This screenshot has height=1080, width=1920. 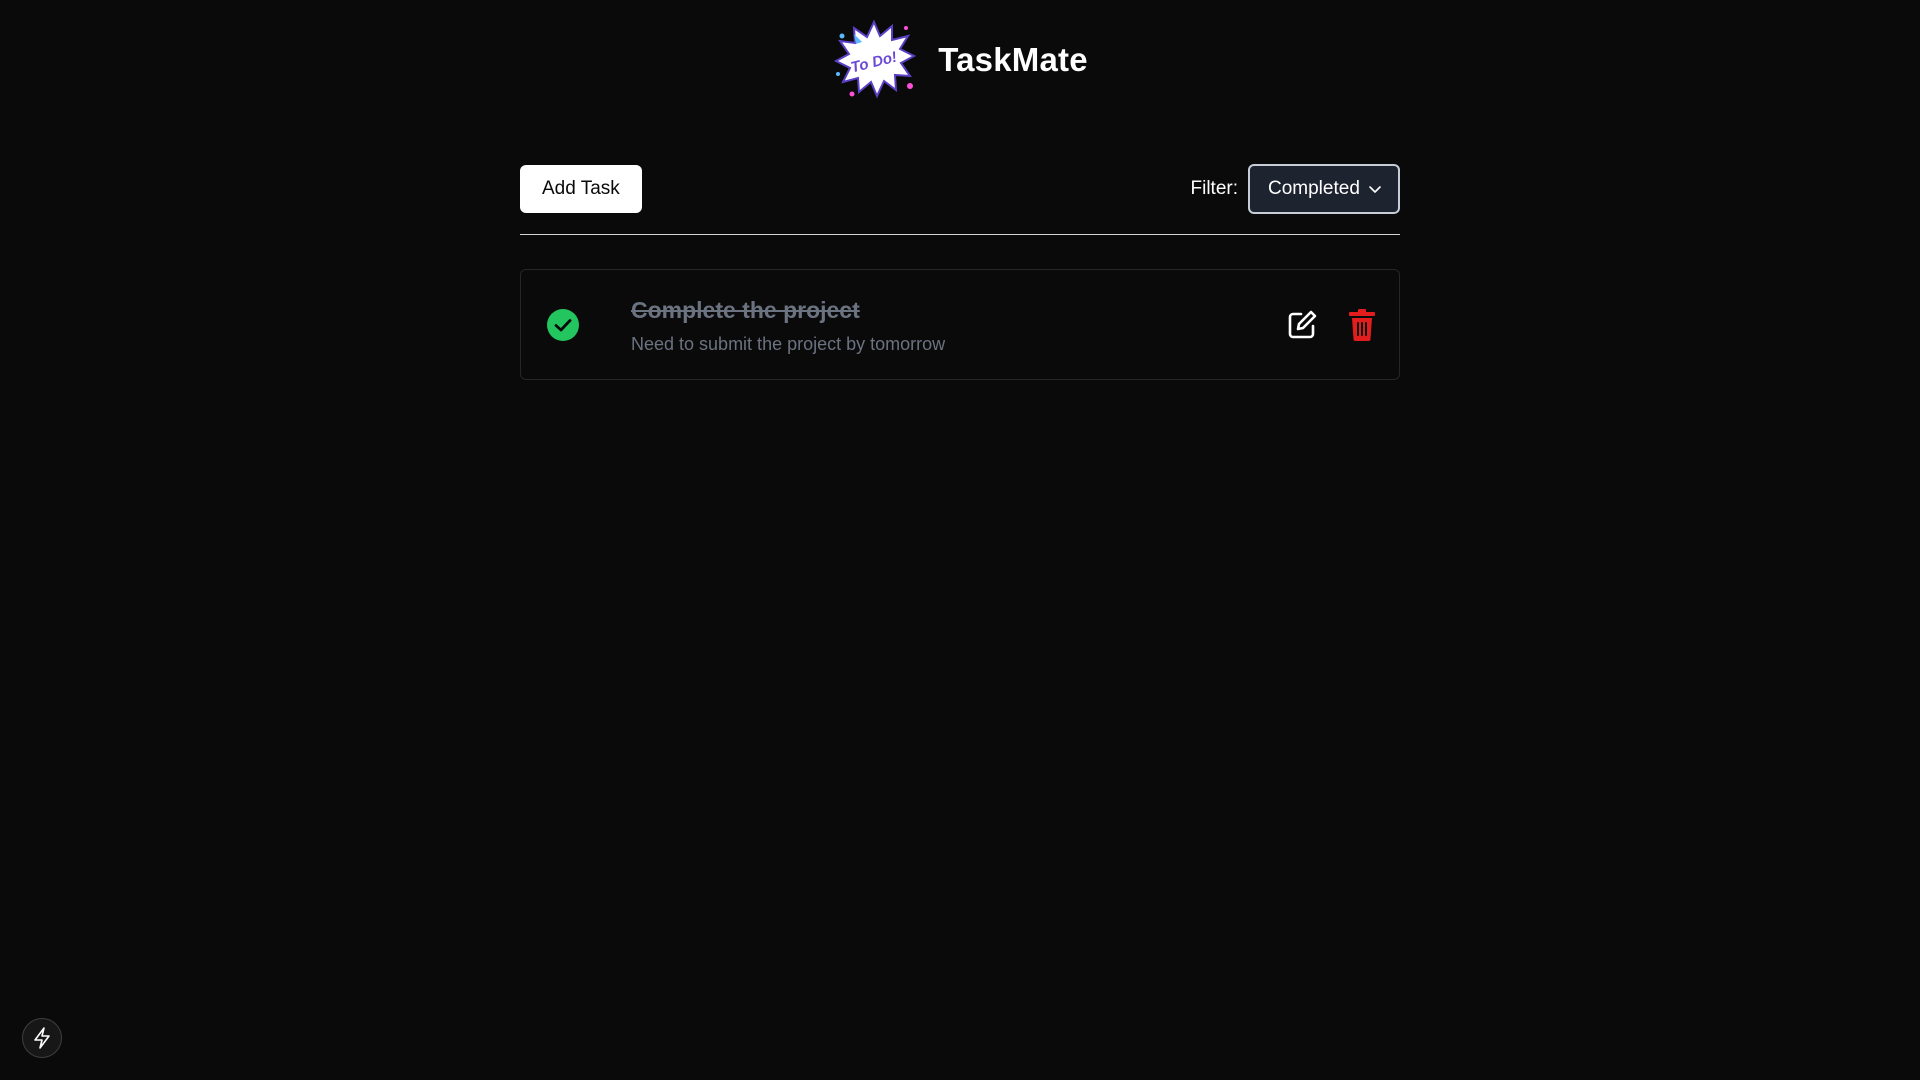 I want to click on lightning-button, so click(x=42, y=1038).